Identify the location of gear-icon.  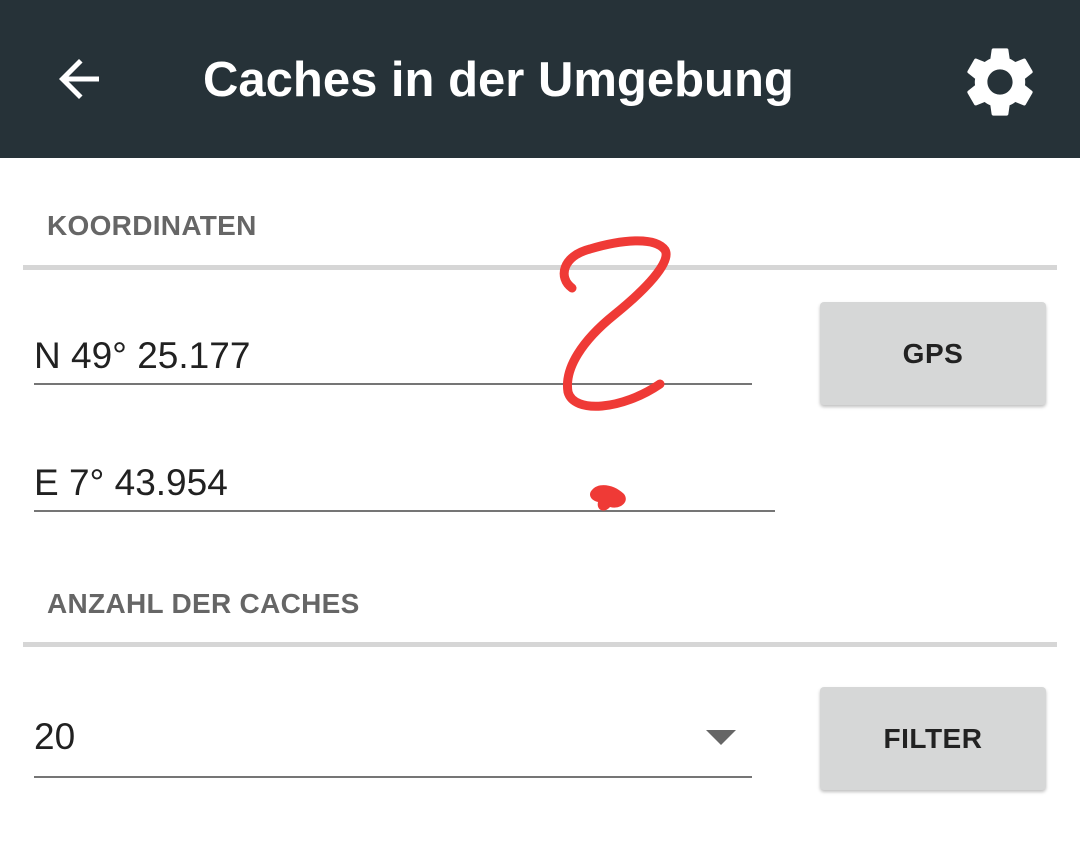
(1000, 82).